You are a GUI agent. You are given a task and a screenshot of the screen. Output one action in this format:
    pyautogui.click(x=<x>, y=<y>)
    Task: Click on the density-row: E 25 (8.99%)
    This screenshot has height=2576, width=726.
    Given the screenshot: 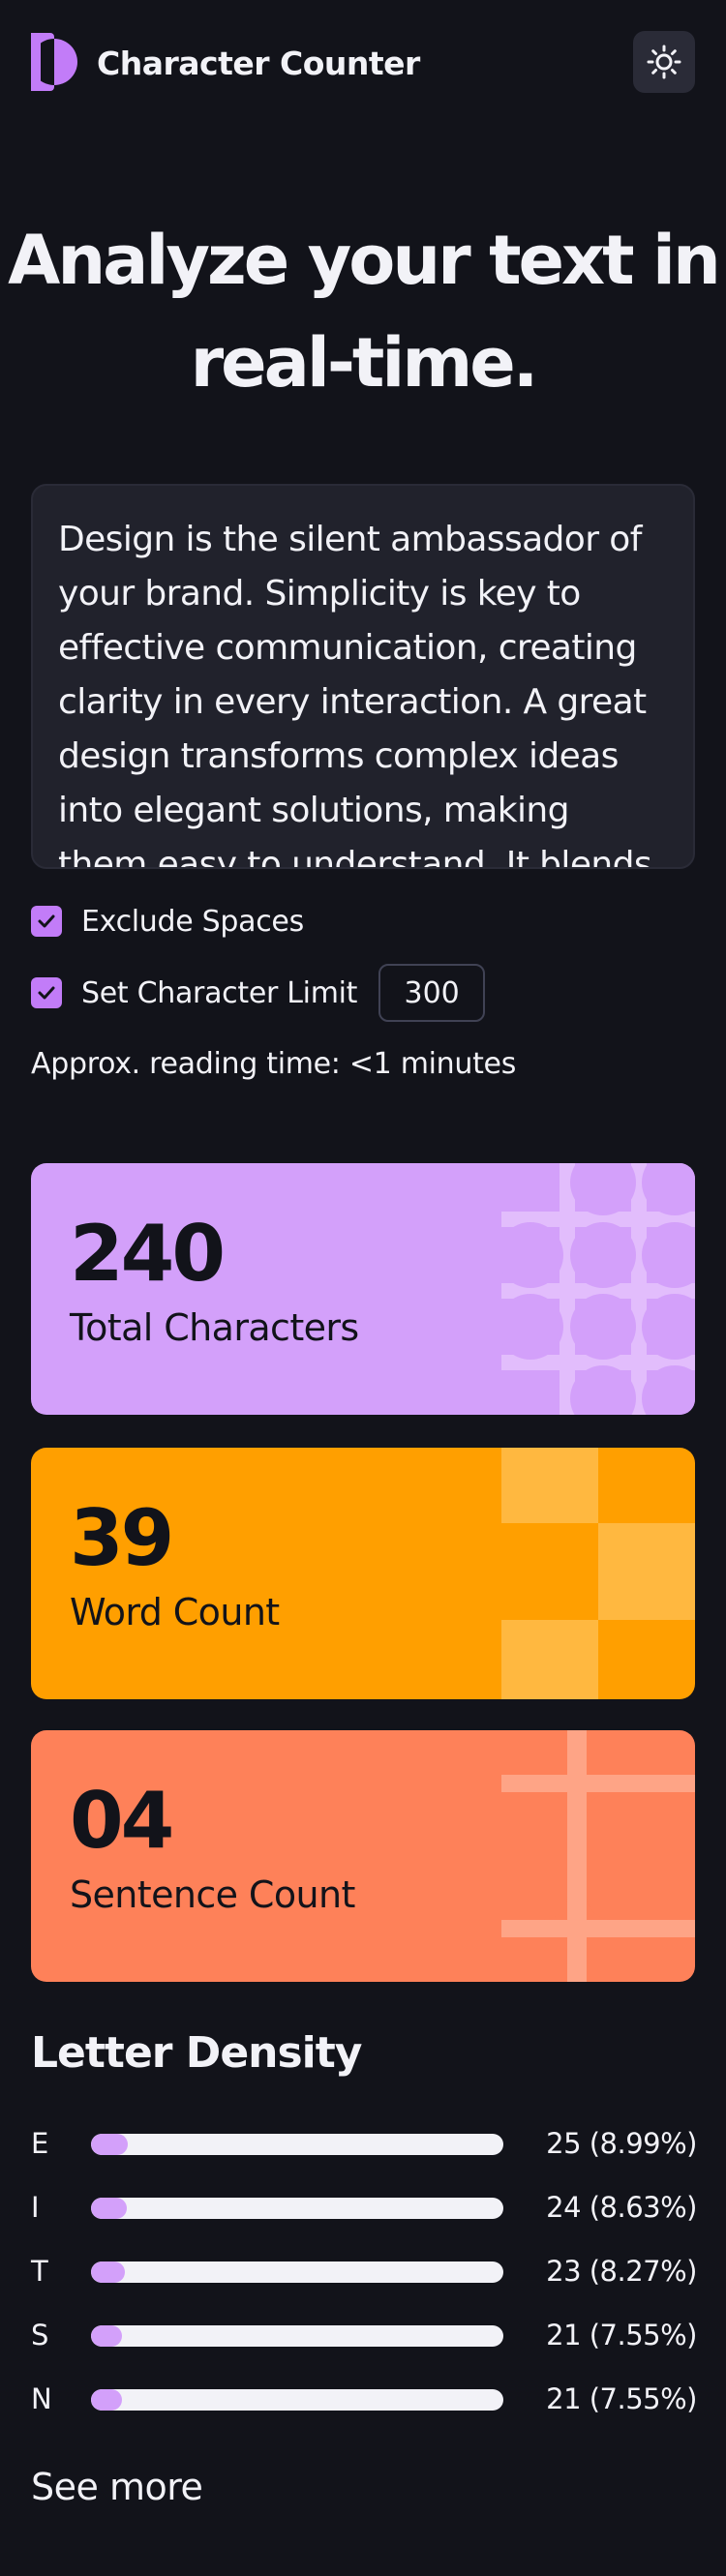 What is the action you would take?
    pyautogui.click(x=364, y=2144)
    